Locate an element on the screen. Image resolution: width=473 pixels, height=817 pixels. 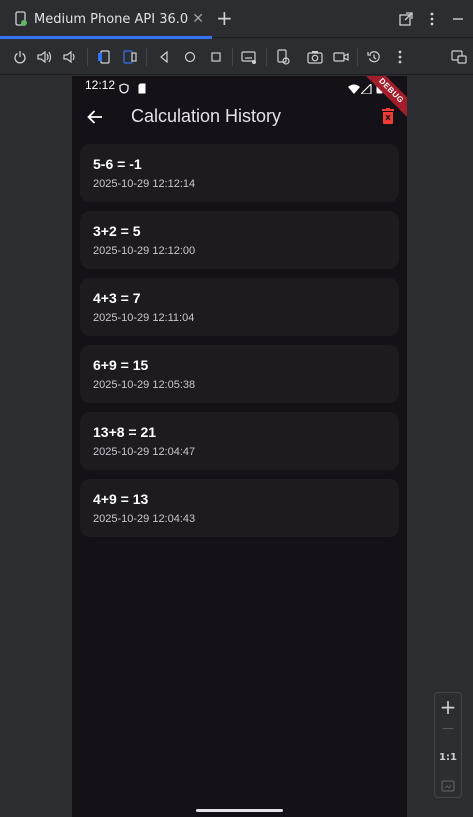
history-expression: 4+3 = 7 is located at coordinates (117, 298).